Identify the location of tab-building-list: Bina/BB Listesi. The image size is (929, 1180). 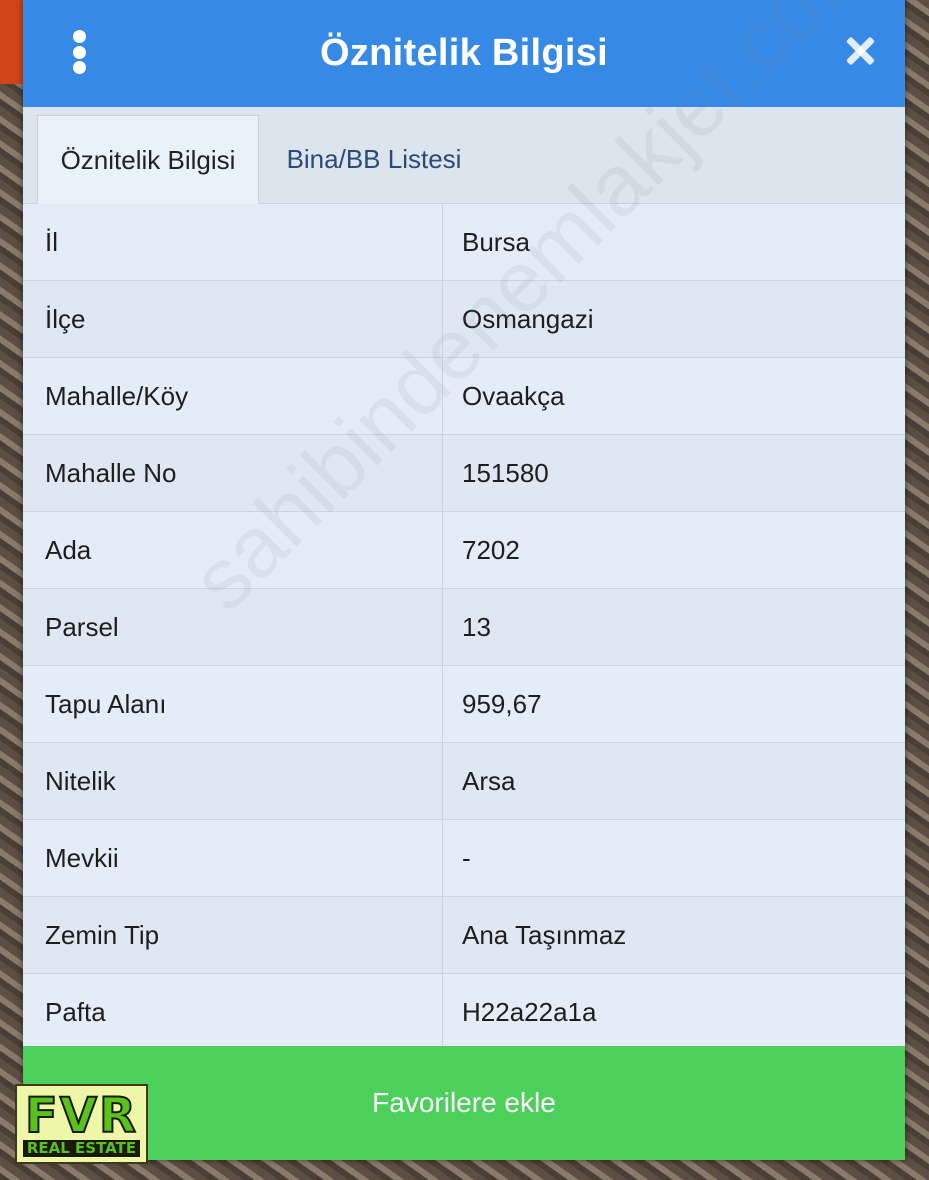
(374, 159).